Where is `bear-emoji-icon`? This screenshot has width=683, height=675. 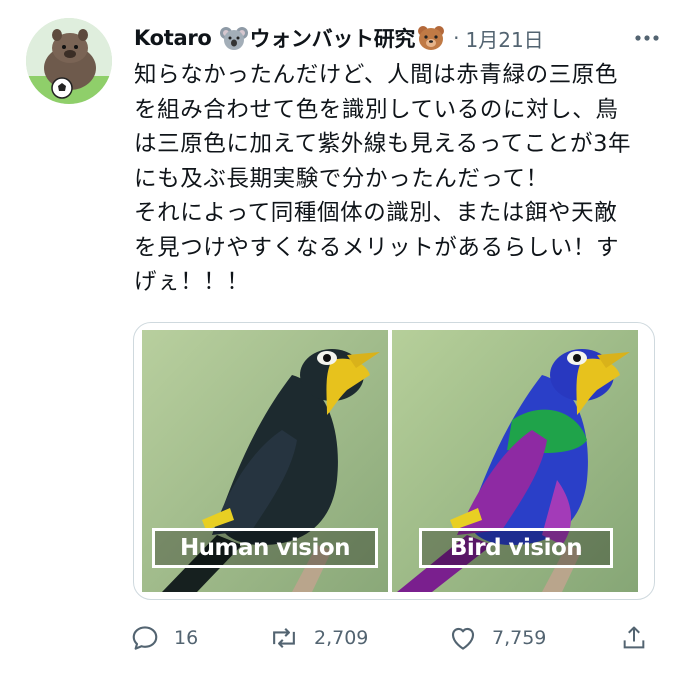
bear-emoji-icon is located at coordinates (431, 38).